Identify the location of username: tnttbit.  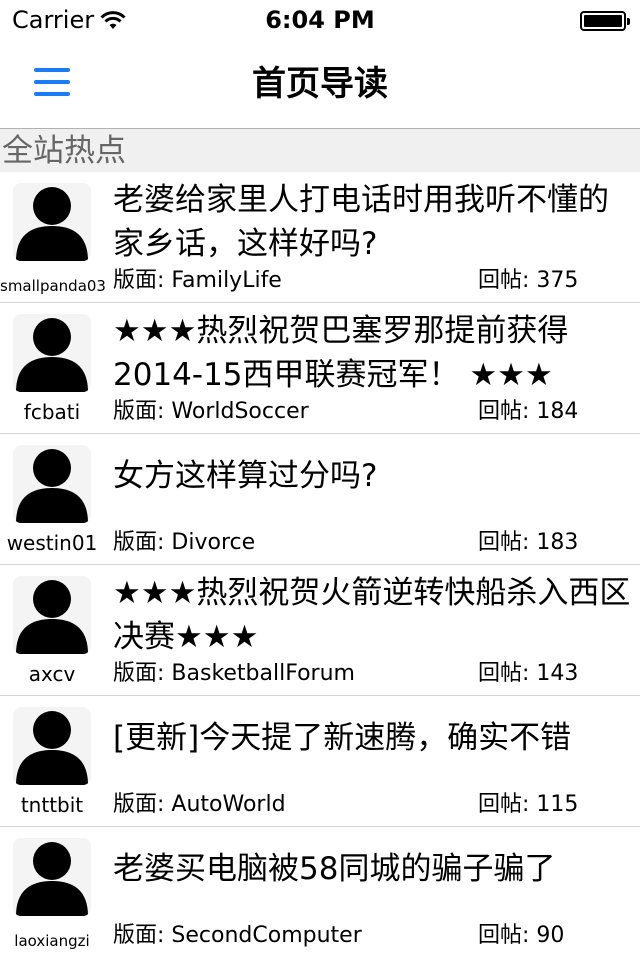
(52, 805).